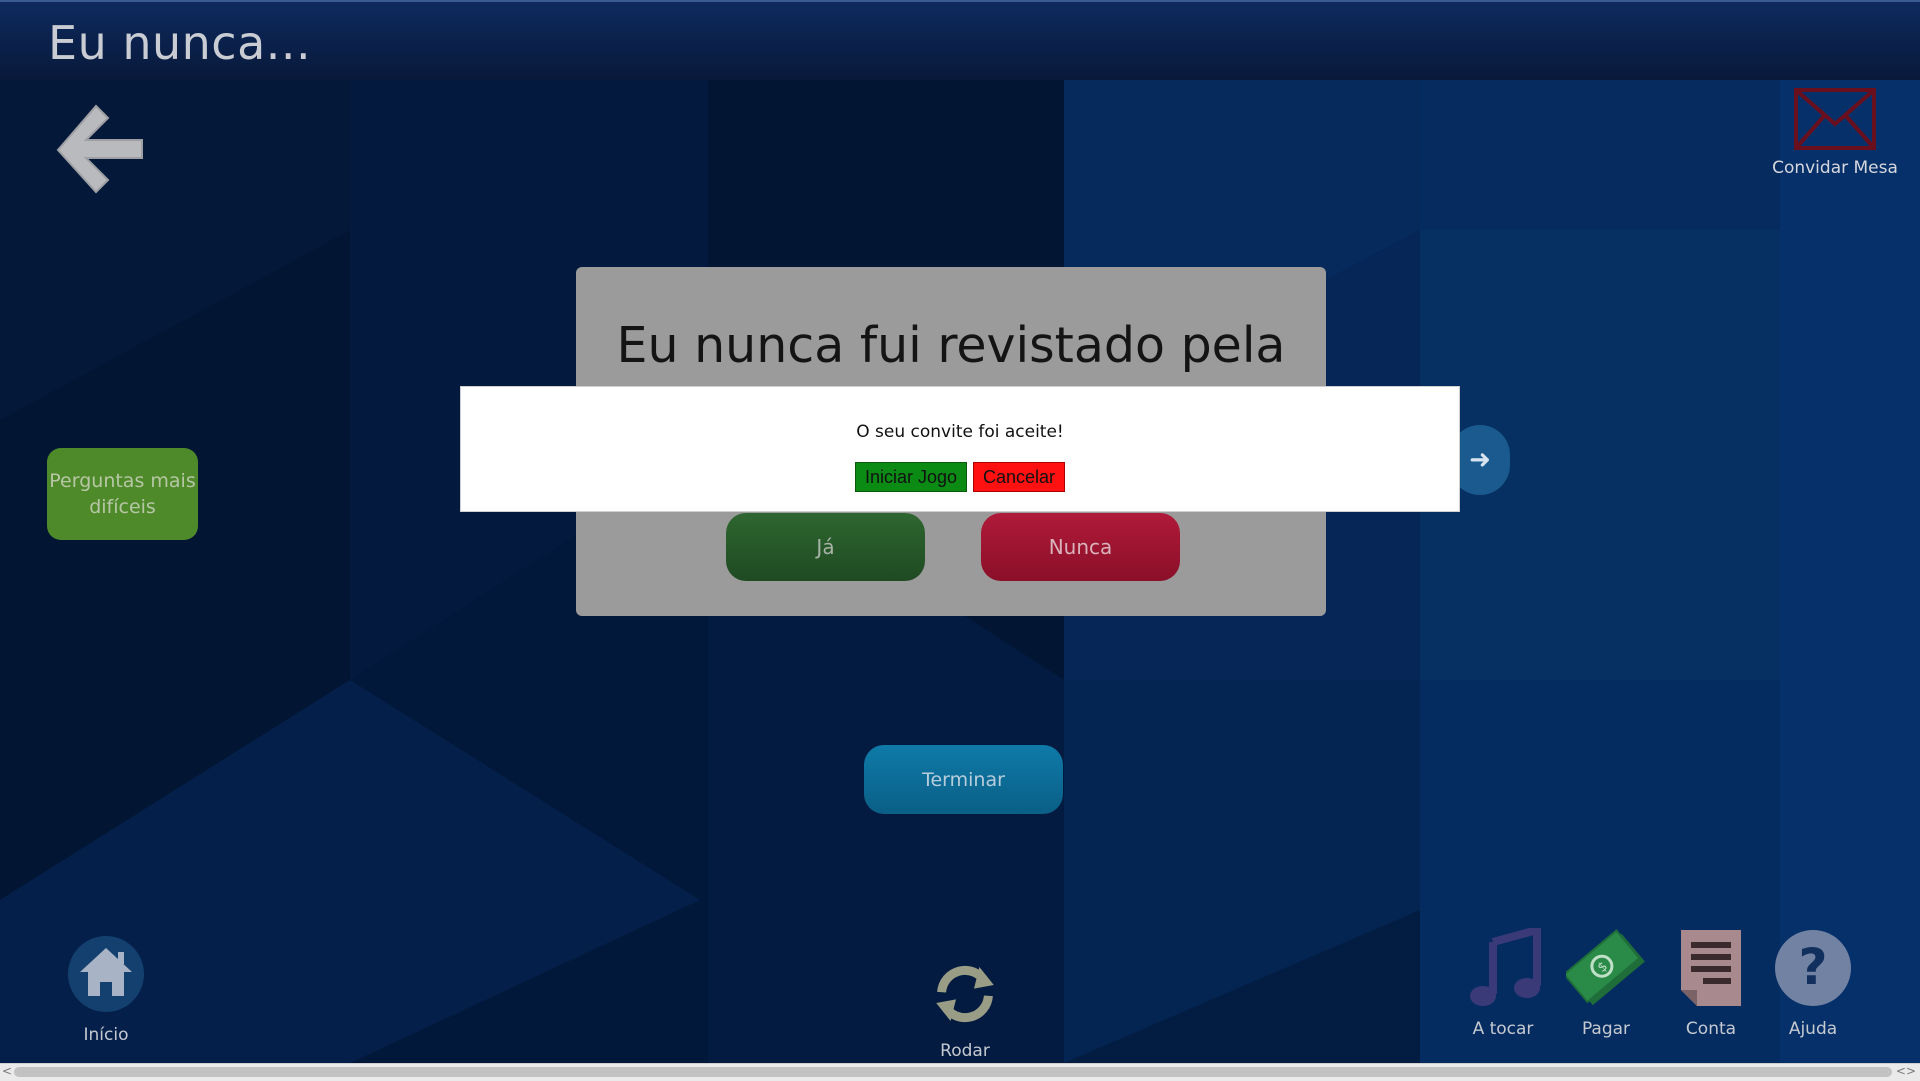  What do you see at coordinates (106, 974) in the screenshot?
I see `home-icon` at bounding box center [106, 974].